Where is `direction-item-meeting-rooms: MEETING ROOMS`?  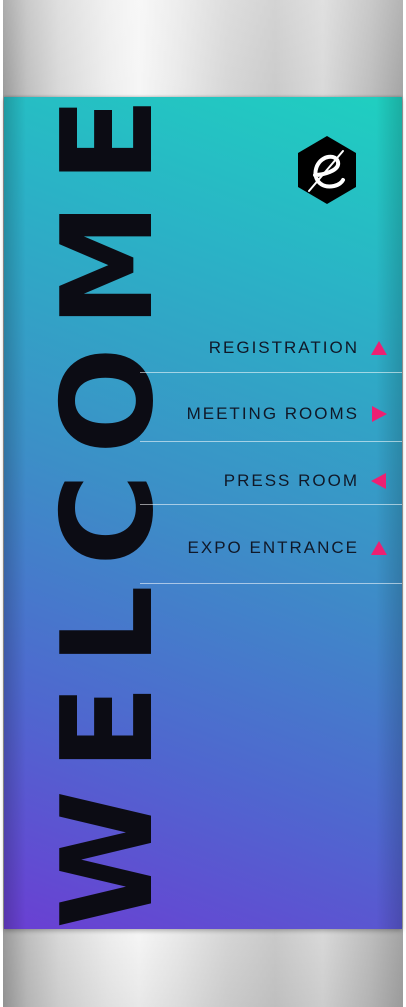
direction-item-meeting-rooms: MEETING ROOMS is located at coordinates (271, 414).